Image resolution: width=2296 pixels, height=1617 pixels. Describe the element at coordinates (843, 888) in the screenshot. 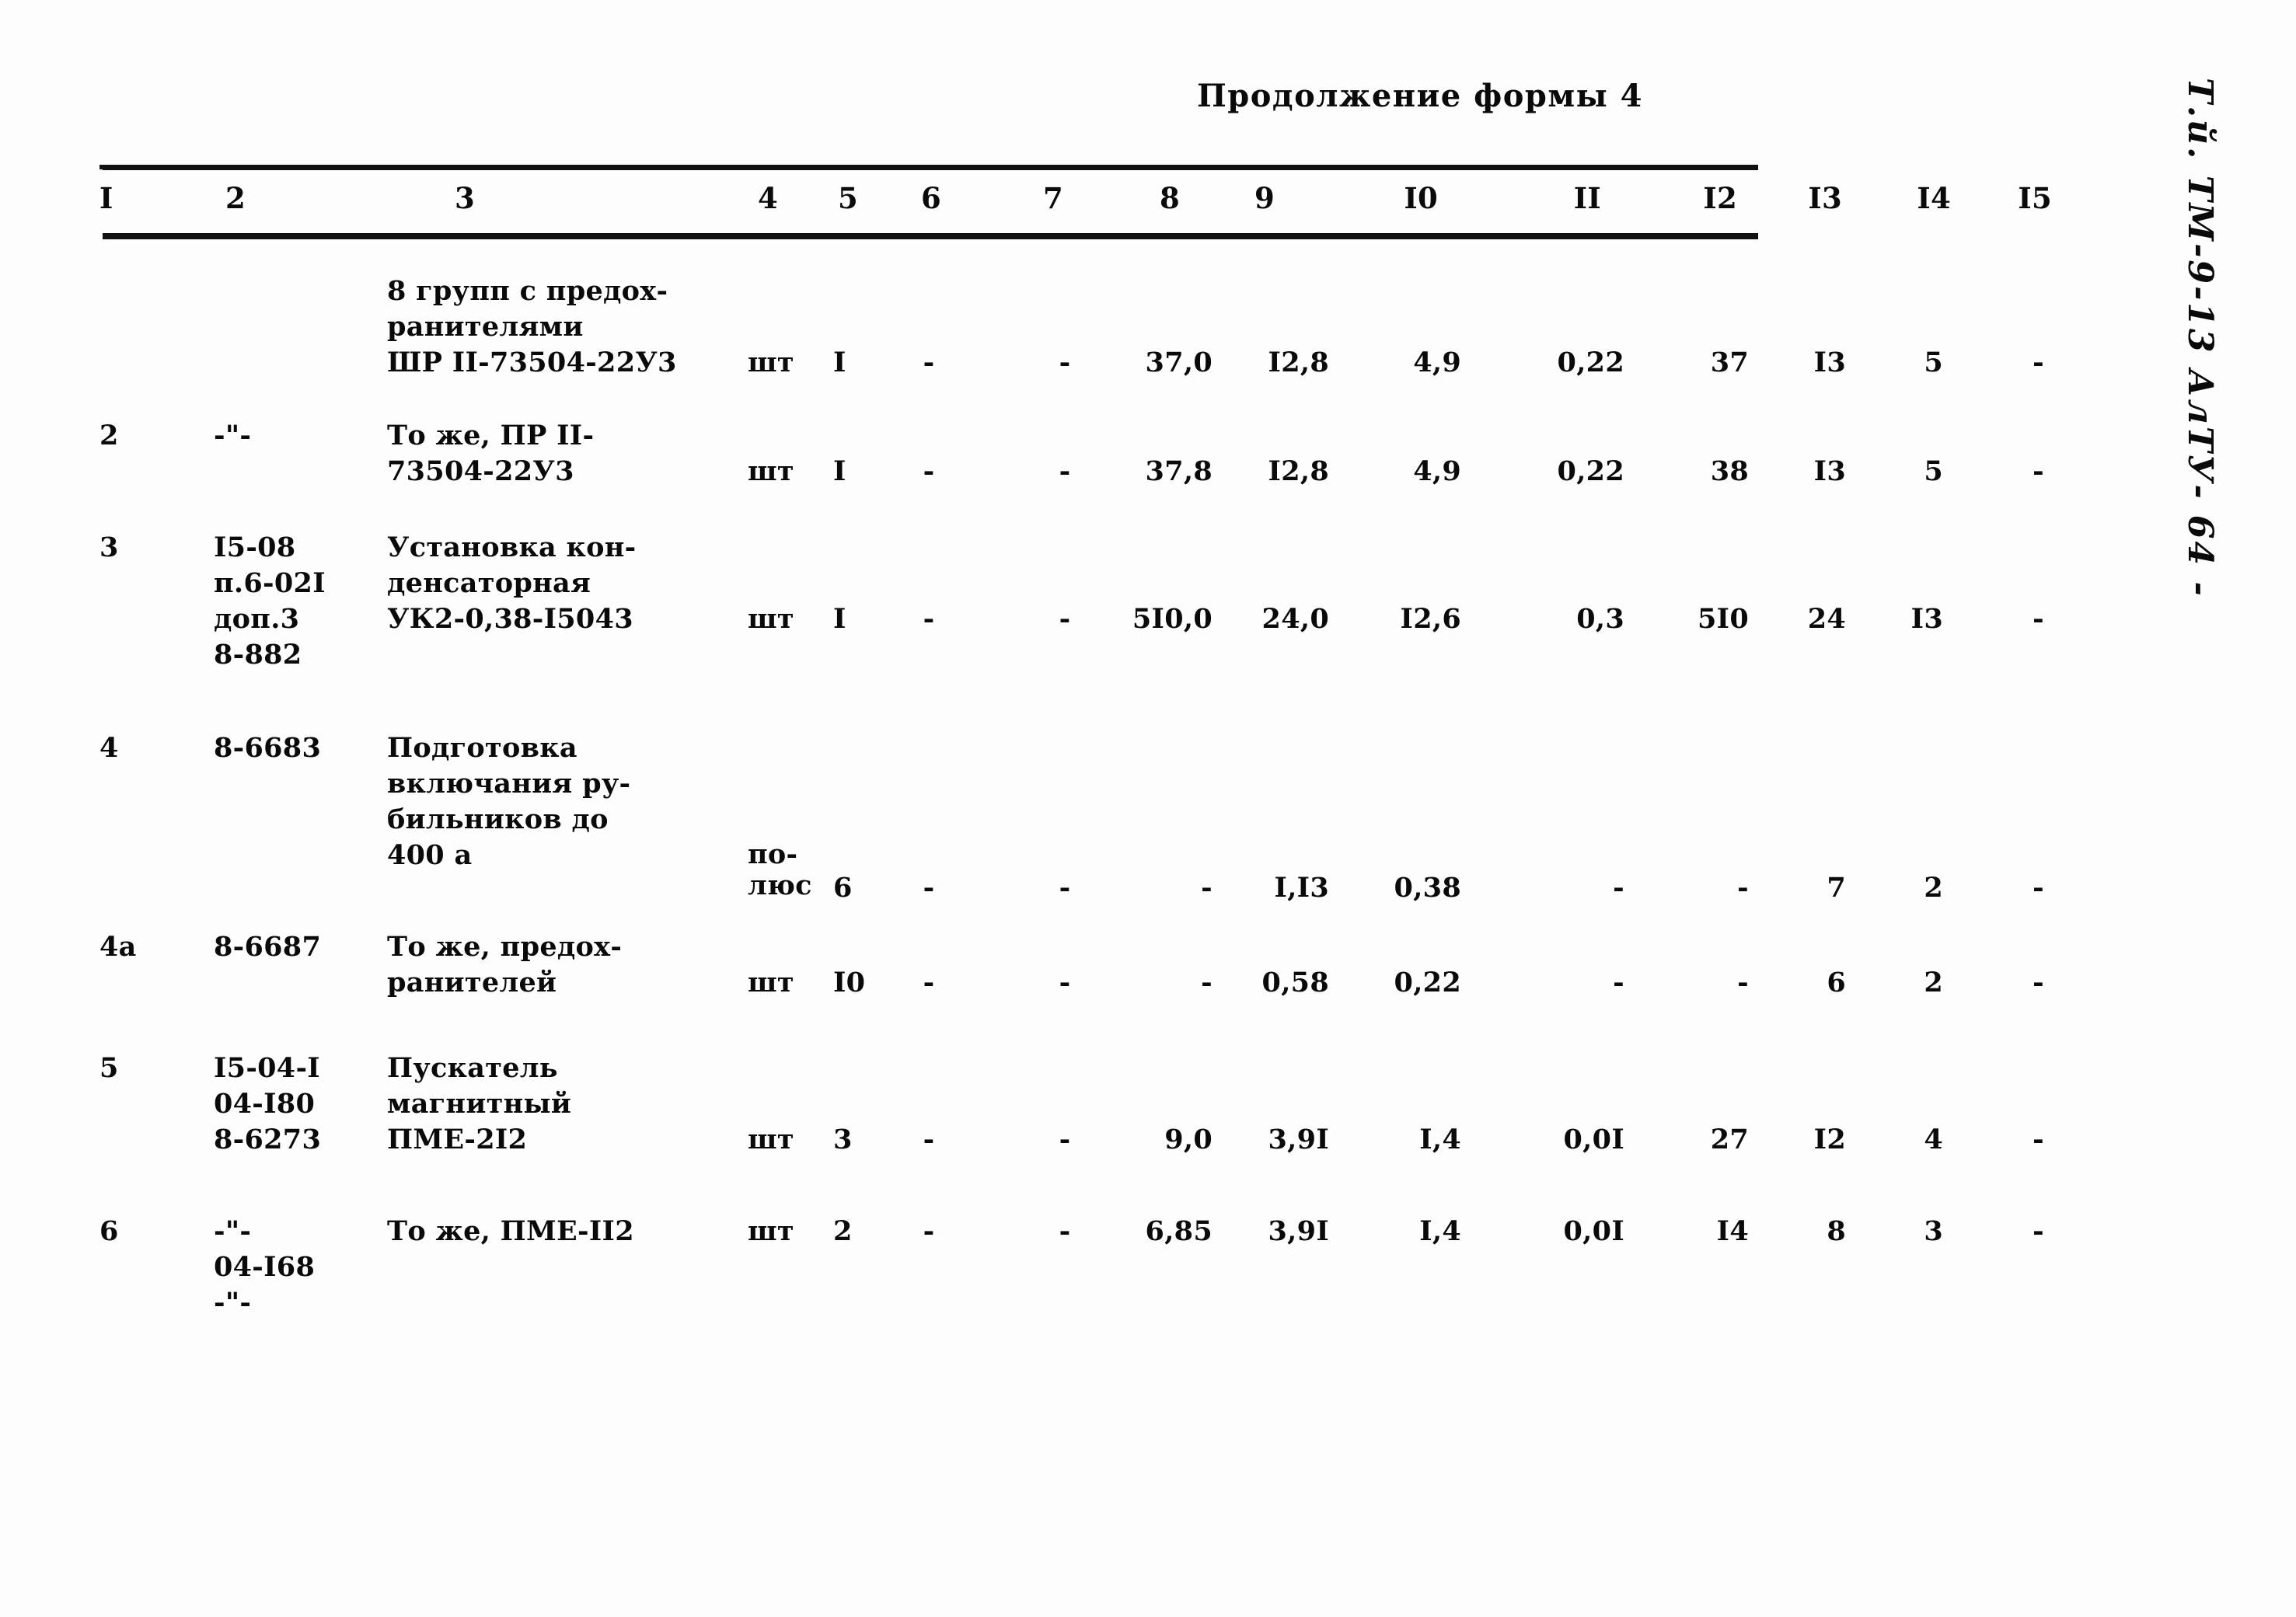

I see `quantity: 6` at that location.